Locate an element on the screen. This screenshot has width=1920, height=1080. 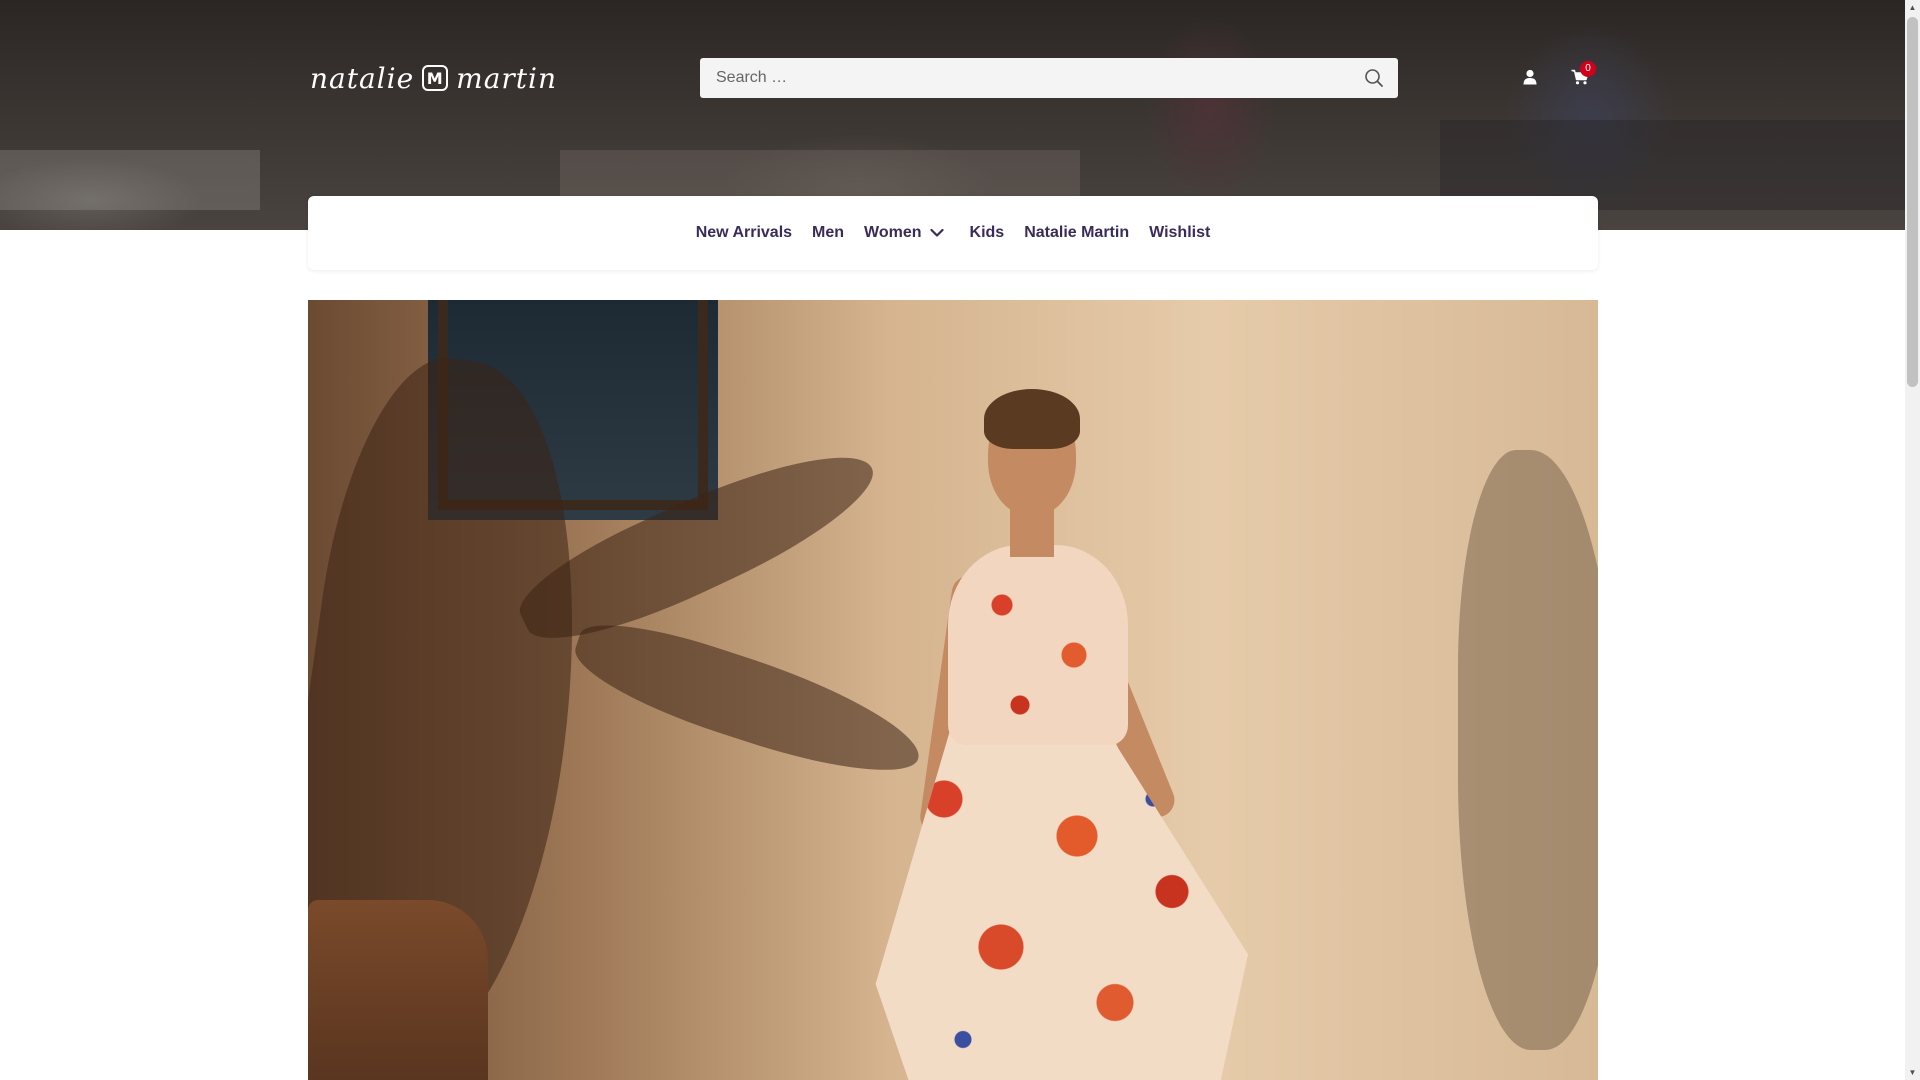
nav-item-kids: Kids is located at coordinates (987, 233).